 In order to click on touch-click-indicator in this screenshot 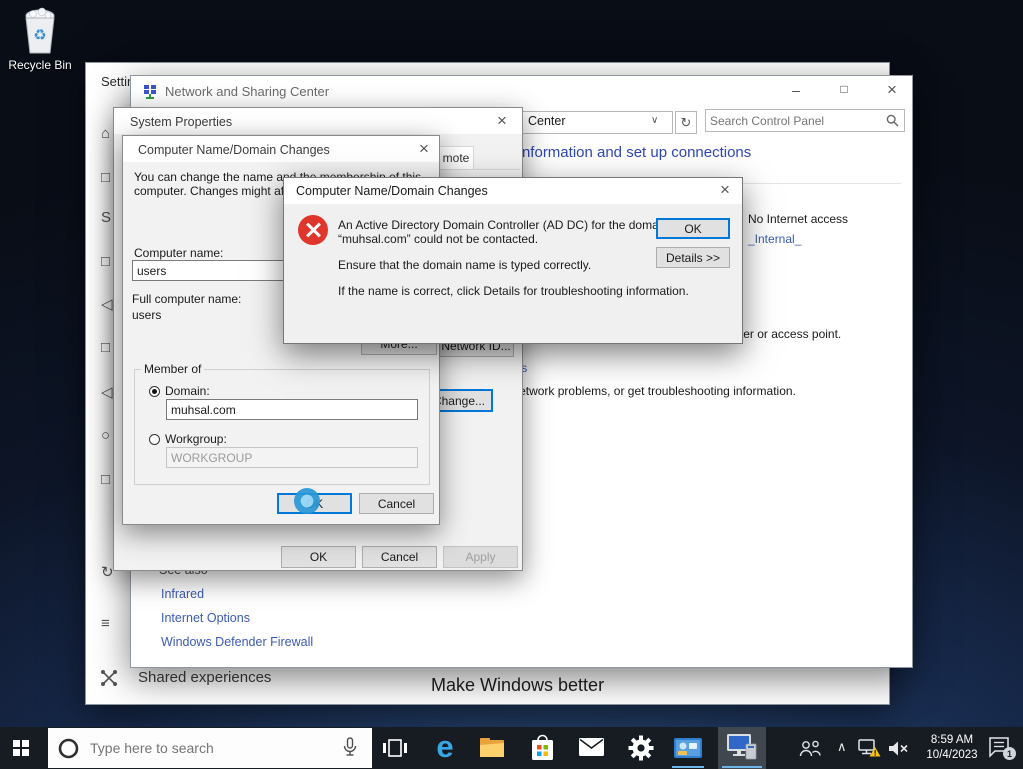, I will do `click(307, 501)`.